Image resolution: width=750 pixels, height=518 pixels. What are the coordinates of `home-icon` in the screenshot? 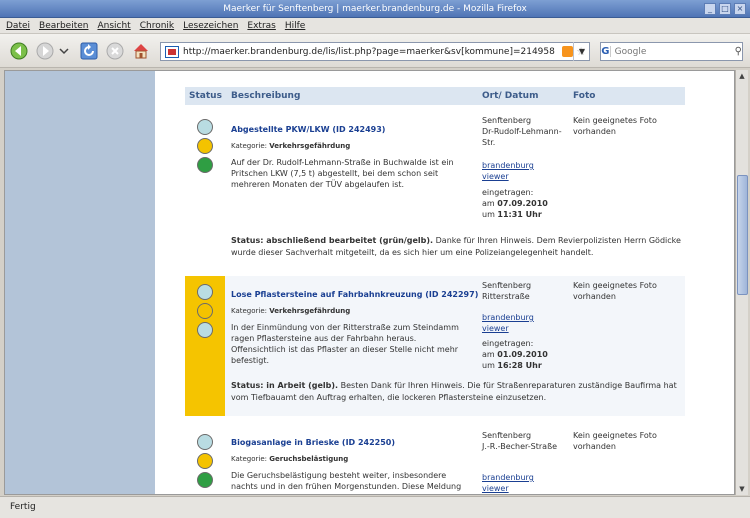 It's located at (141, 51).